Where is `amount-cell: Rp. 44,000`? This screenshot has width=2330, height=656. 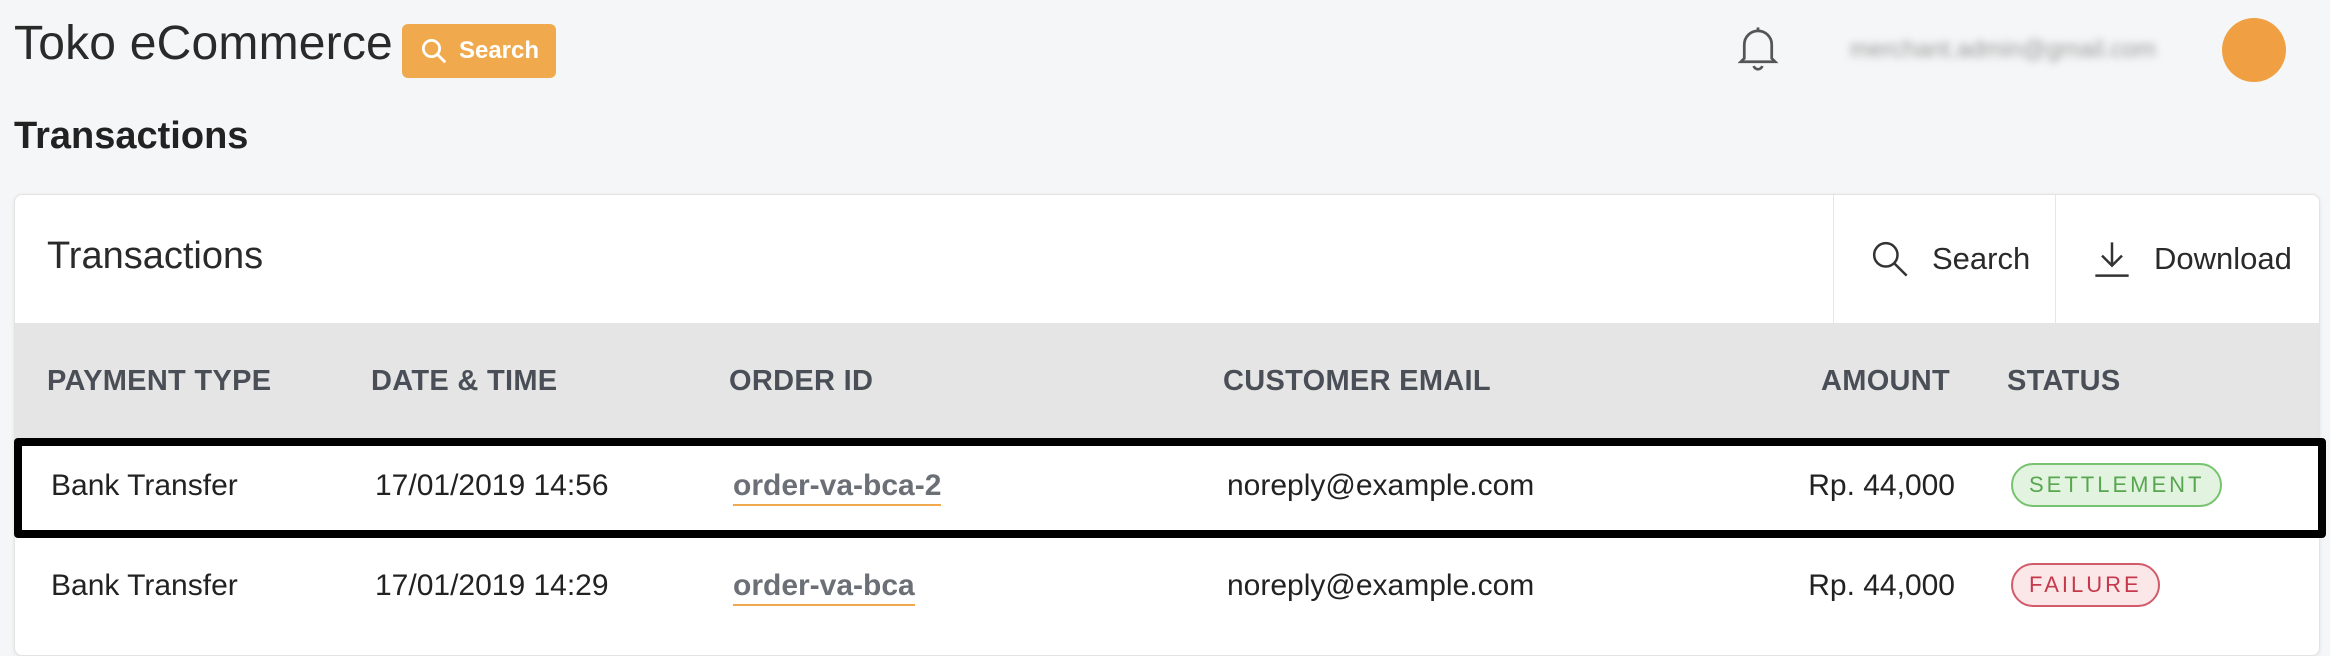 amount-cell: Rp. 44,000 is located at coordinates (1881, 585).